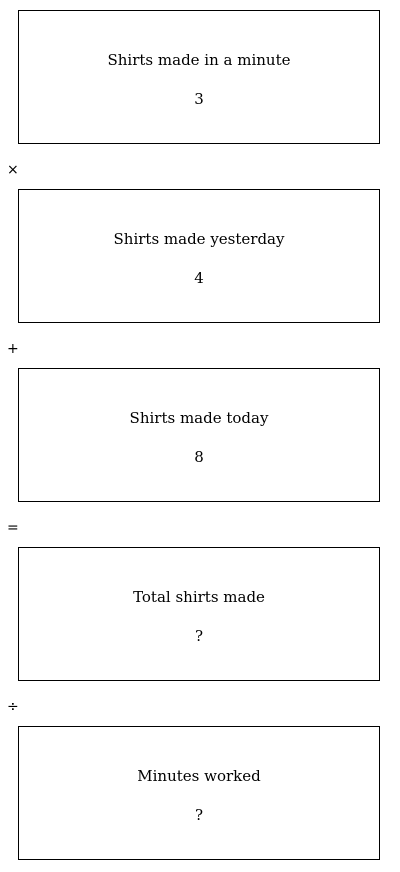  What do you see at coordinates (199, 256) in the screenshot?
I see `card-shirts-yesterday: Shirts made yesterday 4` at bounding box center [199, 256].